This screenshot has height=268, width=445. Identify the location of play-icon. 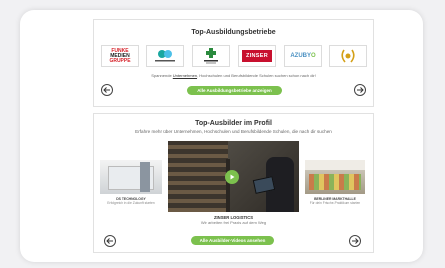
(232, 177).